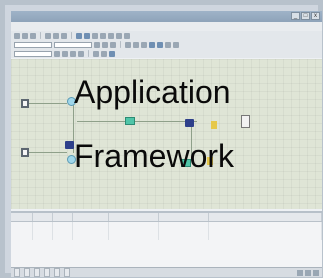 The image size is (323, 278). Describe the element at coordinates (166, 53) in the screenshot. I see `toolbar-tools` at that location.